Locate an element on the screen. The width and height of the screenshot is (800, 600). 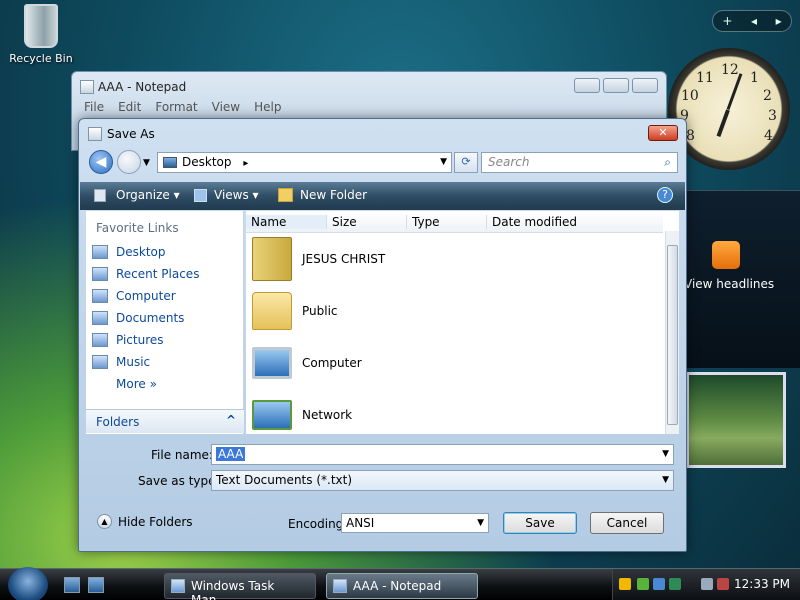
address-dropdown-icon: ▼ is located at coordinates (443, 162).